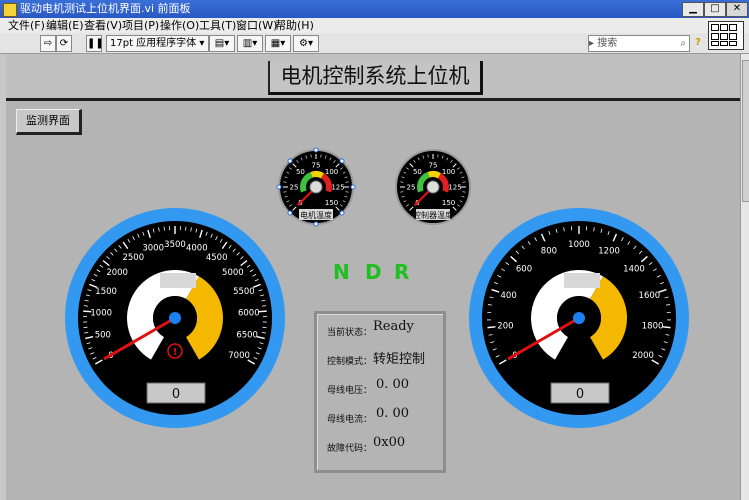  Describe the element at coordinates (609, 251) in the screenshot. I see `torque-tick-label: 1200` at that location.